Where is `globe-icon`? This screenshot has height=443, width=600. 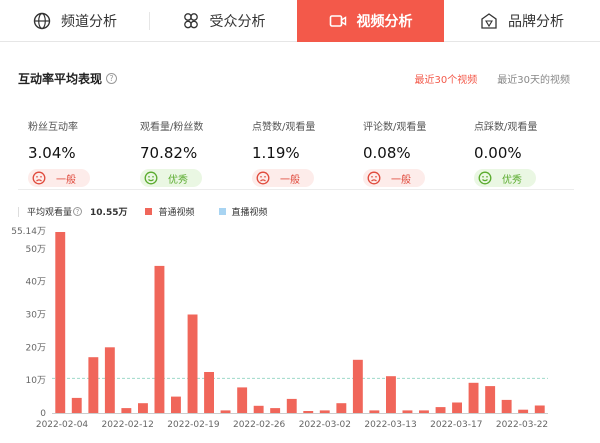
globe-icon is located at coordinates (42, 21).